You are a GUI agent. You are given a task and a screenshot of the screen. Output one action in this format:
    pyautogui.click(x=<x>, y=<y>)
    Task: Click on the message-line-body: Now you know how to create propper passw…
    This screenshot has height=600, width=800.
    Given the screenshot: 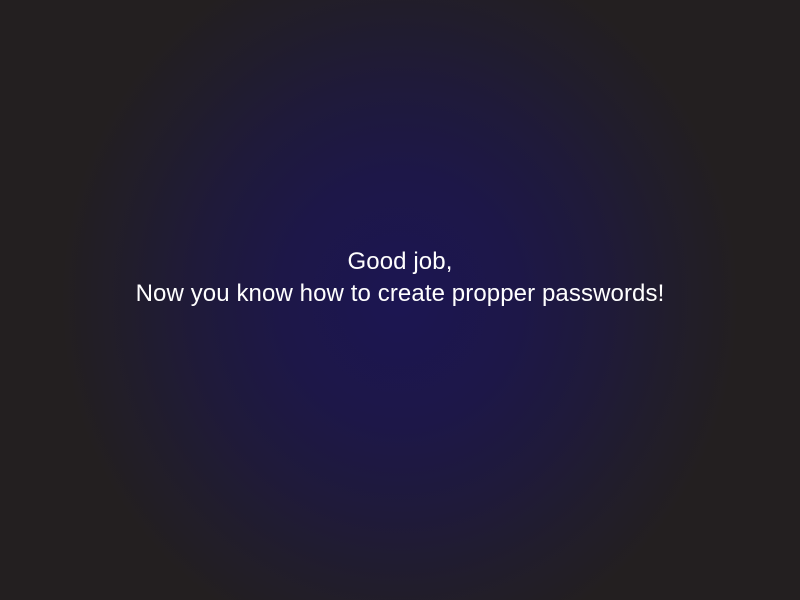 What is the action you would take?
    pyautogui.click(x=400, y=293)
    